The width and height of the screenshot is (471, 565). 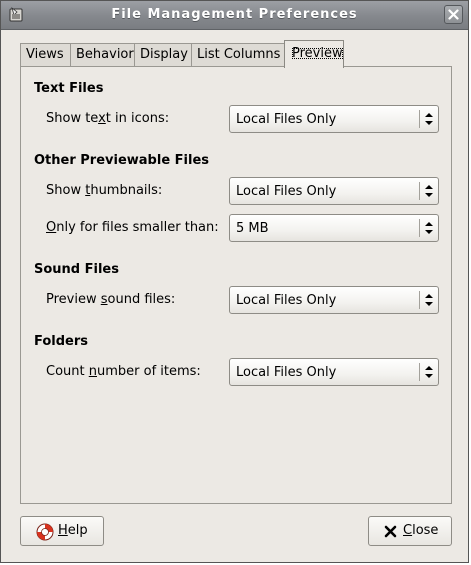 What do you see at coordinates (111, 299) in the screenshot?
I see `preview-sound-files-label: Preview sound files:` at bounding box center [111, 299].